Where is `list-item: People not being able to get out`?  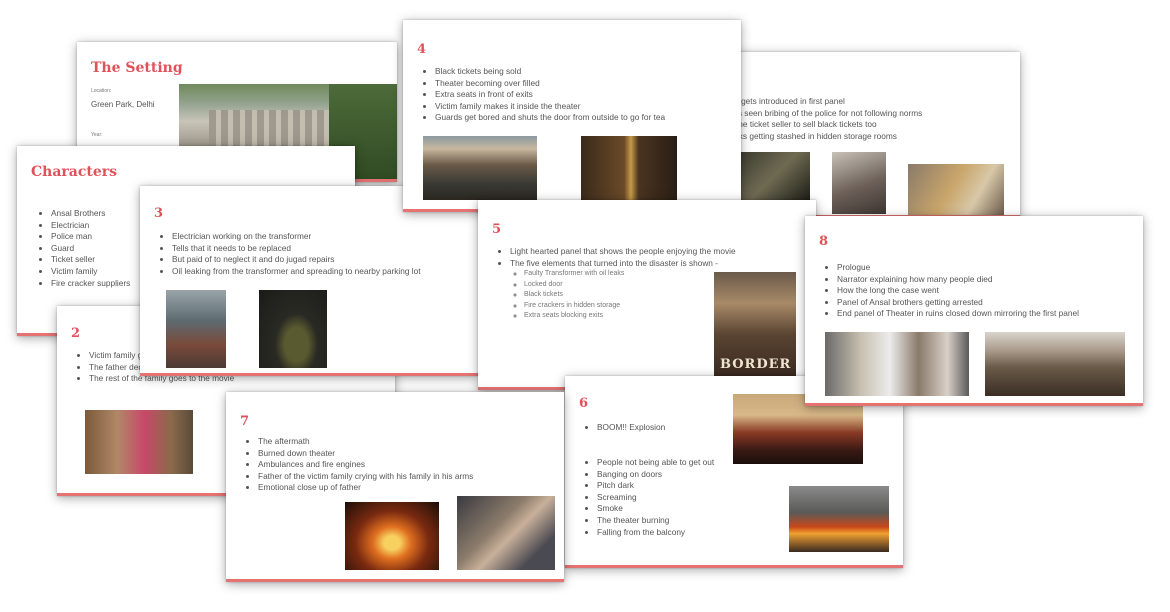
list-item: People not being able to get out is located at coordinates (655, 463).